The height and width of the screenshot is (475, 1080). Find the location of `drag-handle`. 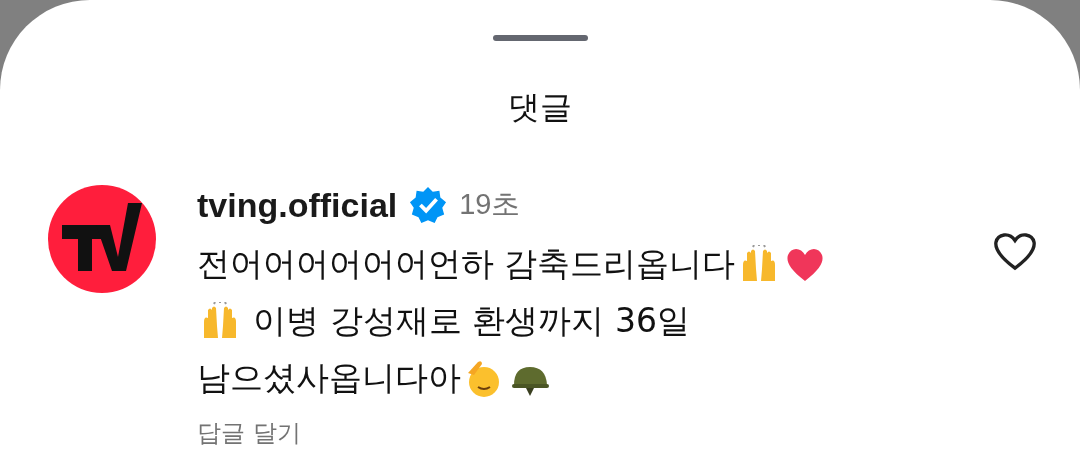

drag-handle is located at coordinates (540, 38).